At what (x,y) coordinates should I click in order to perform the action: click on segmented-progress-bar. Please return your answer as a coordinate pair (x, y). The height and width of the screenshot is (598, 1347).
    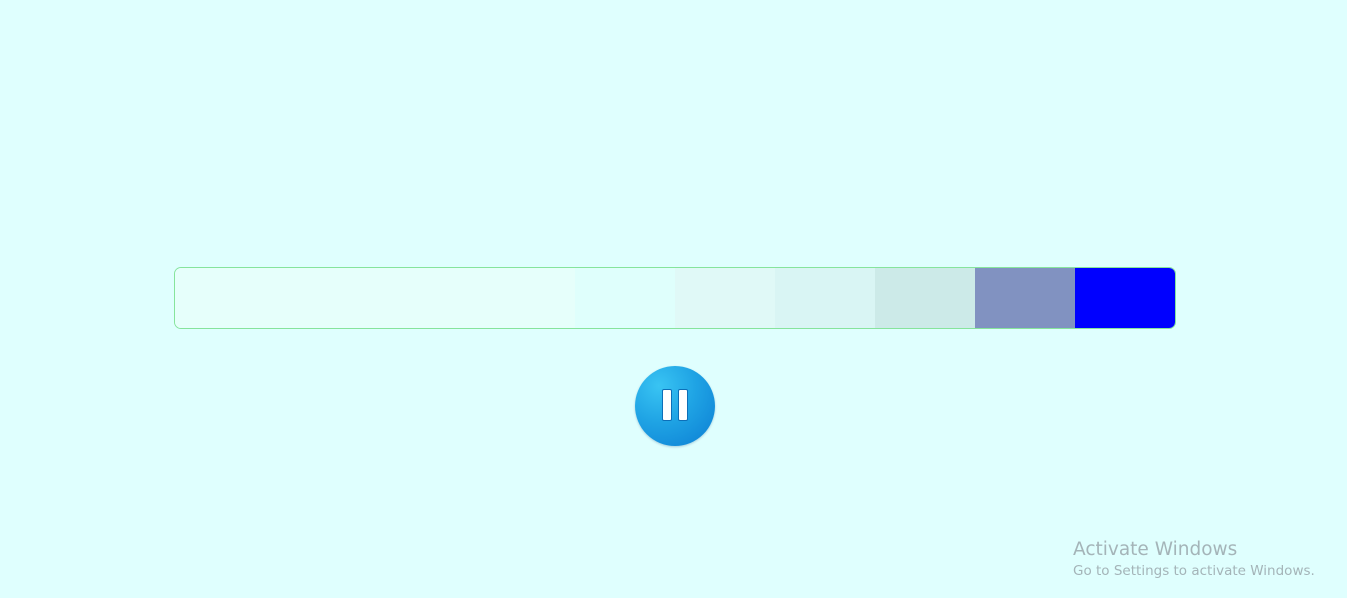
    Looking at the image, I should click on (675, 298).